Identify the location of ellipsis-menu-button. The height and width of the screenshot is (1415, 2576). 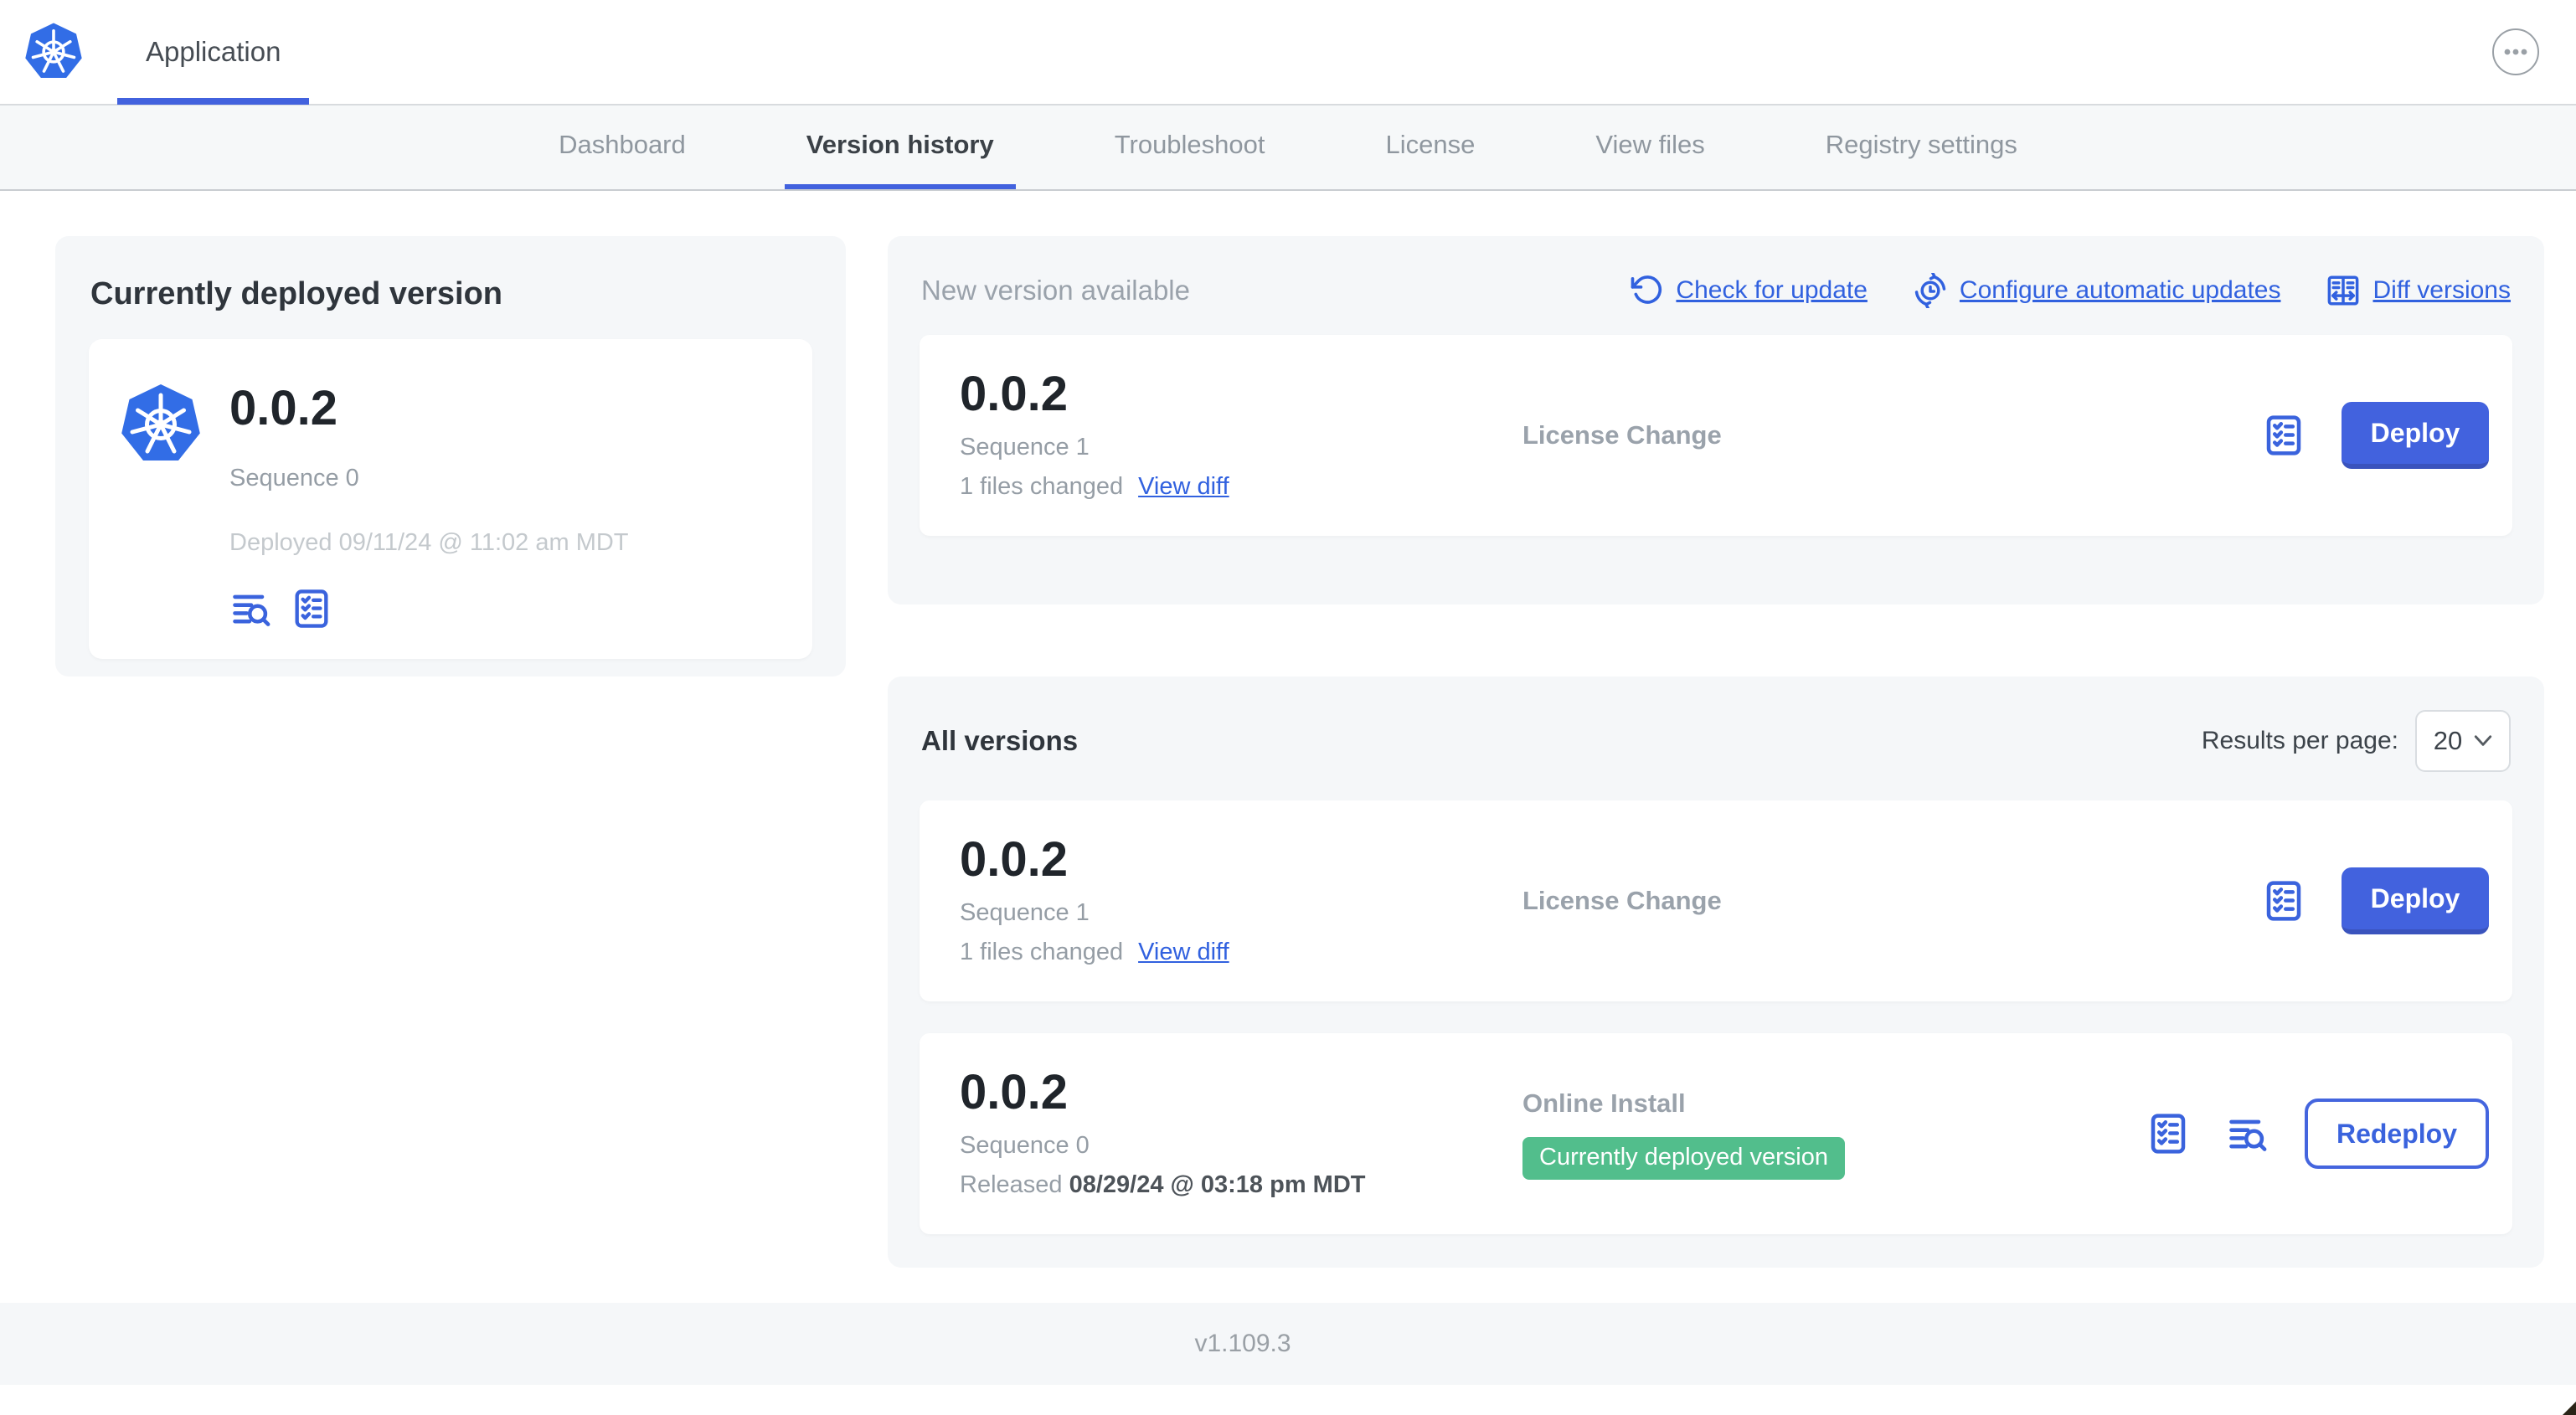
(2515, 51).